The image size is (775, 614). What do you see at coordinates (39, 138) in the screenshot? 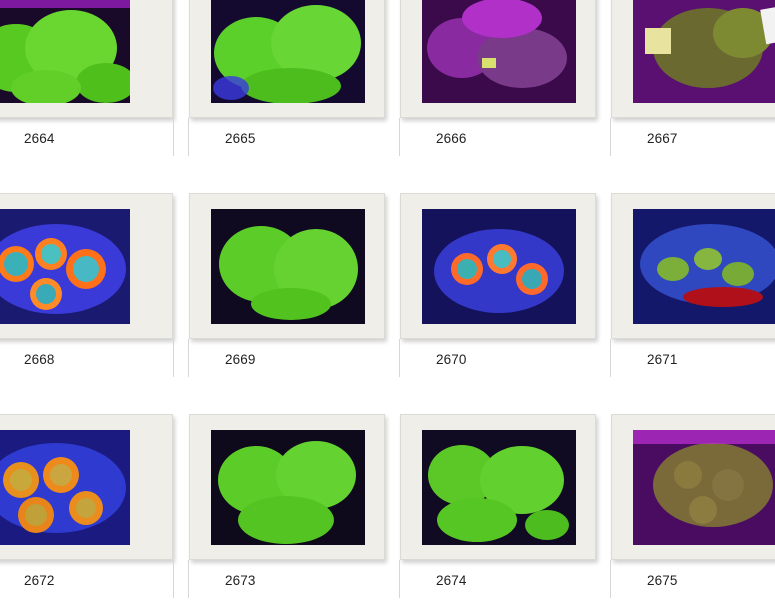
I see `item-number-label: 2664` at bounding box center [39, 138].